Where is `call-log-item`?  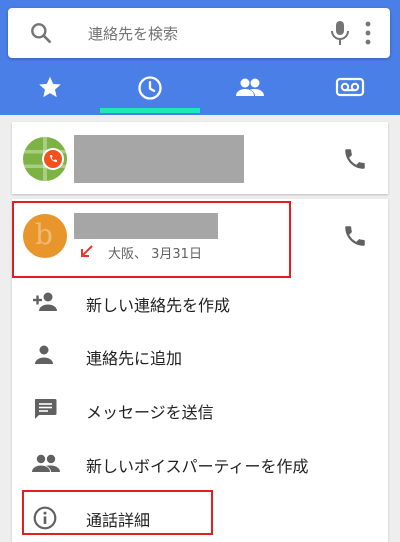
call-log-item is located at coordinates (200, 158).